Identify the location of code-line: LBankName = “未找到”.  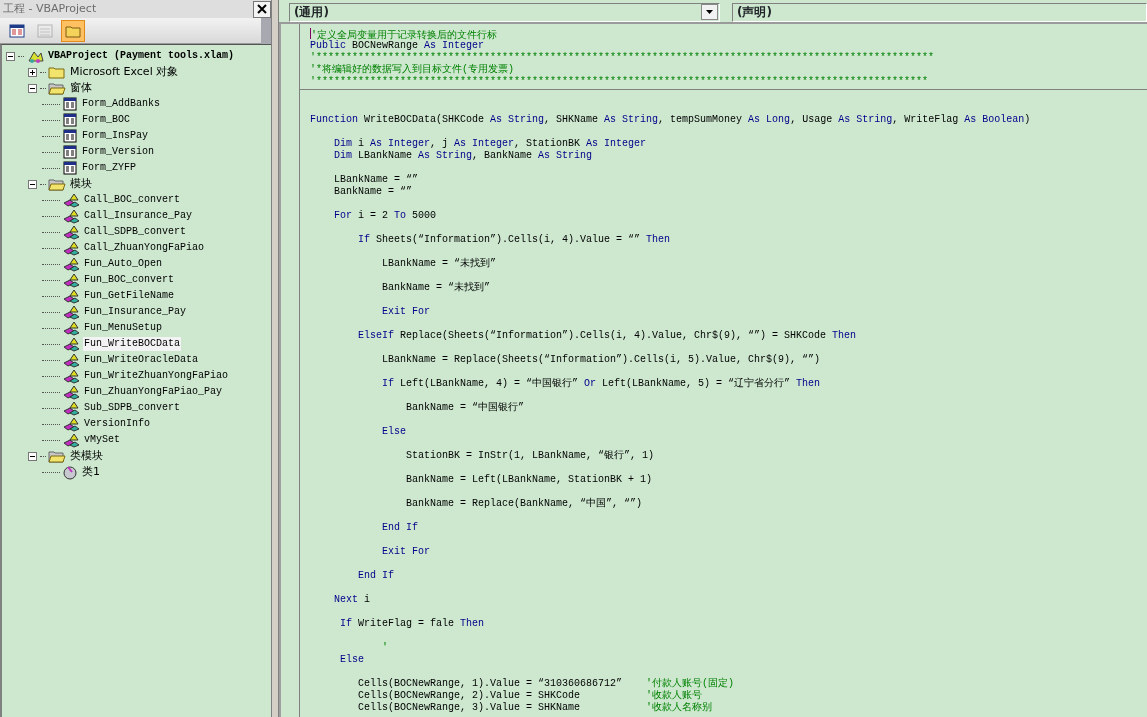
(439, 264).